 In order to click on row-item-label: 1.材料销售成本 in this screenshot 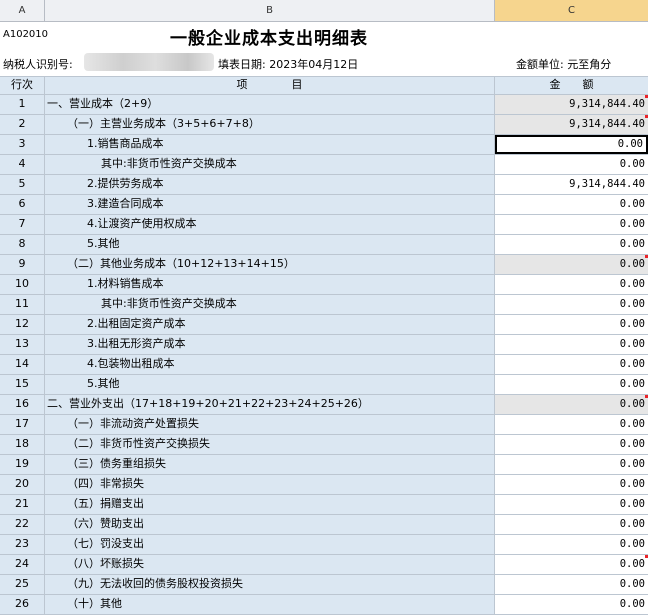, I will do `click(270, 284)`.